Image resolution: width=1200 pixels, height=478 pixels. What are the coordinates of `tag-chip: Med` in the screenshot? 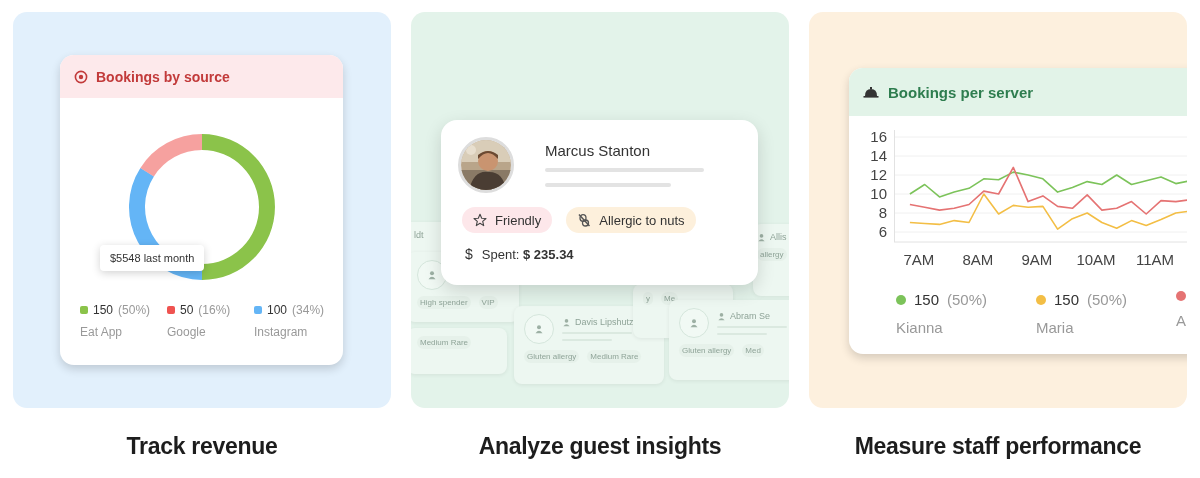 It's located at (753, 350).